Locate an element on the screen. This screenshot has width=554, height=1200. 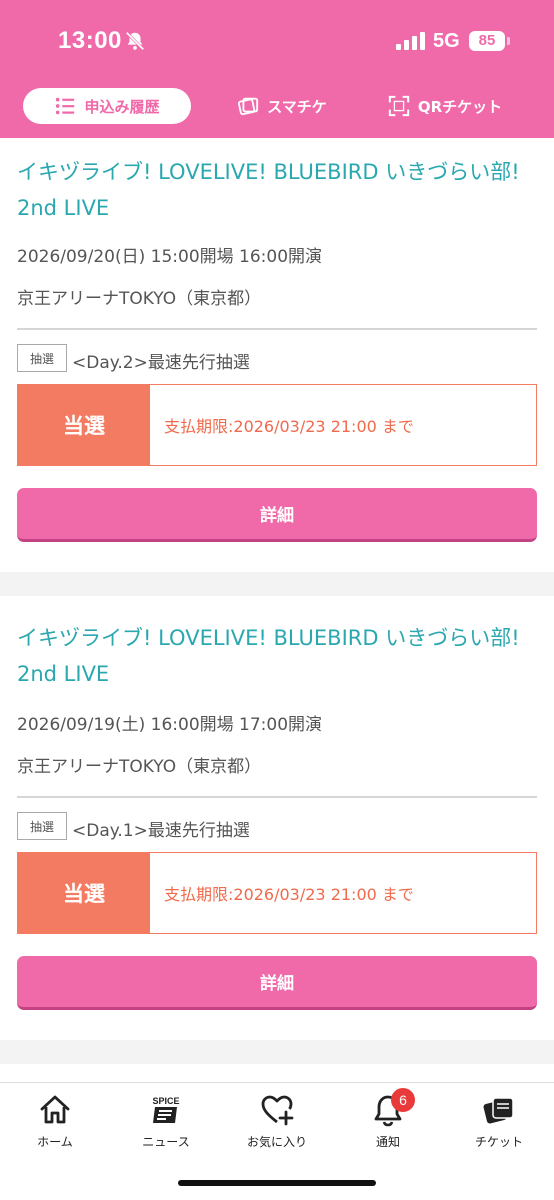
tickets-icon is located at coordinates (498, 1110).